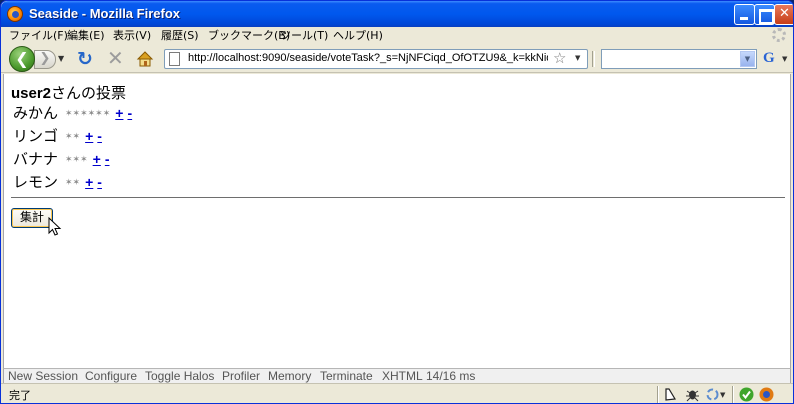 This screenshot has width=794, height=404. I want to click on forward-arrow-icon: ❯, so click(45, 58).